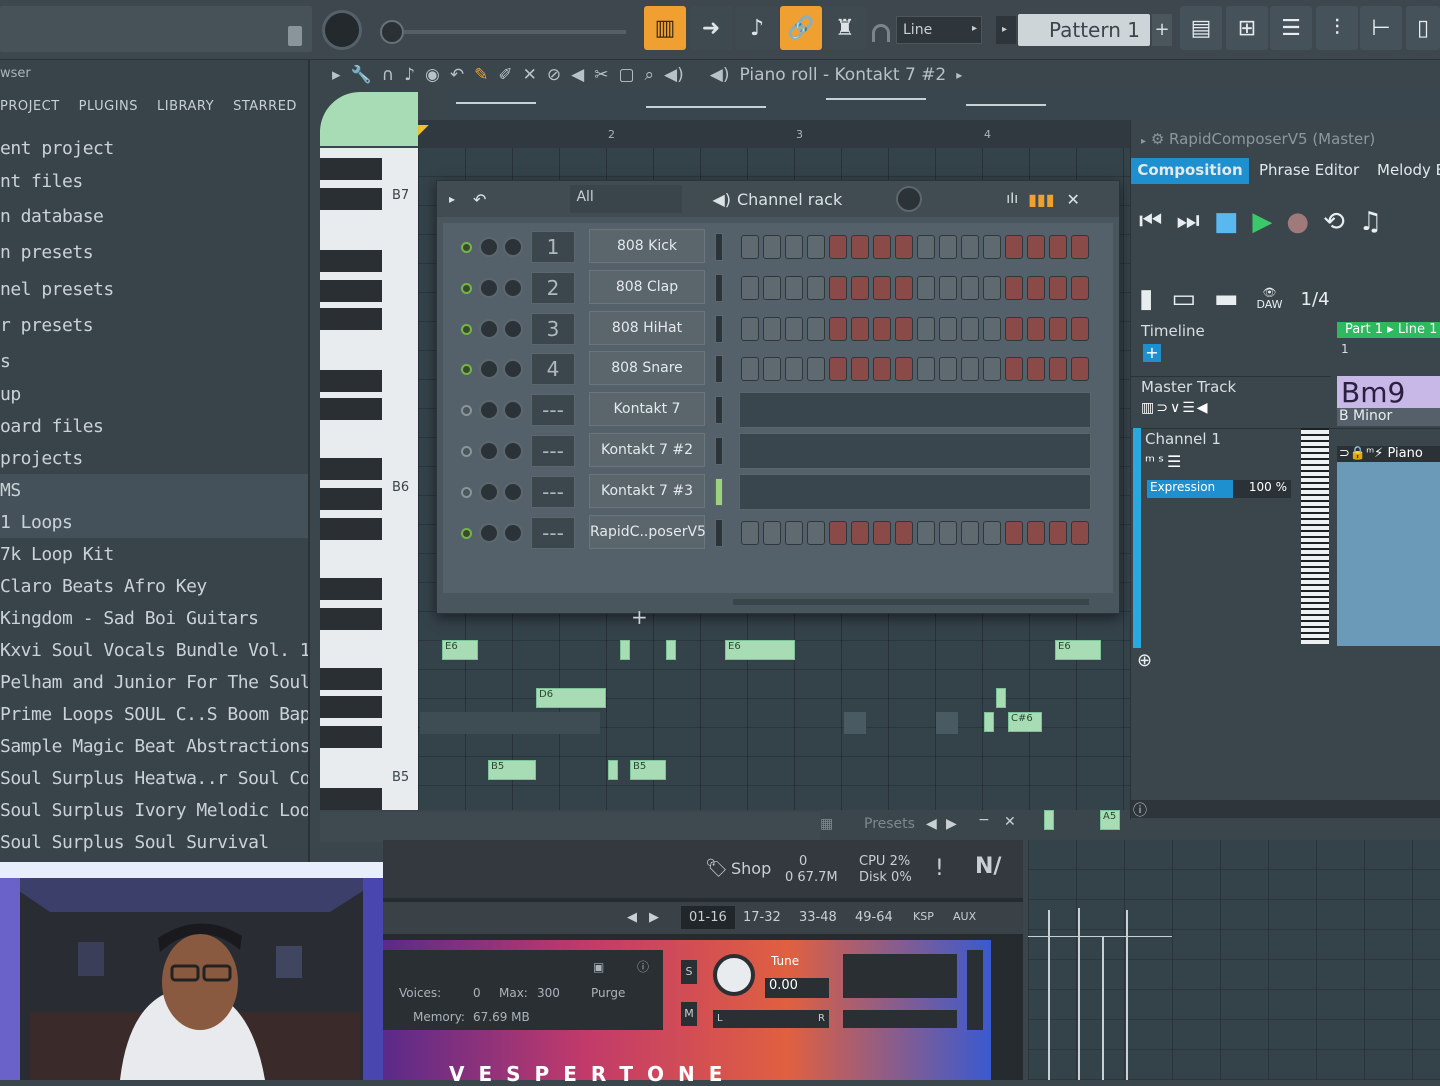  Describe the element at coordinates (1297, 222) in the screenshot. I see `record-icon: ●` at that location.